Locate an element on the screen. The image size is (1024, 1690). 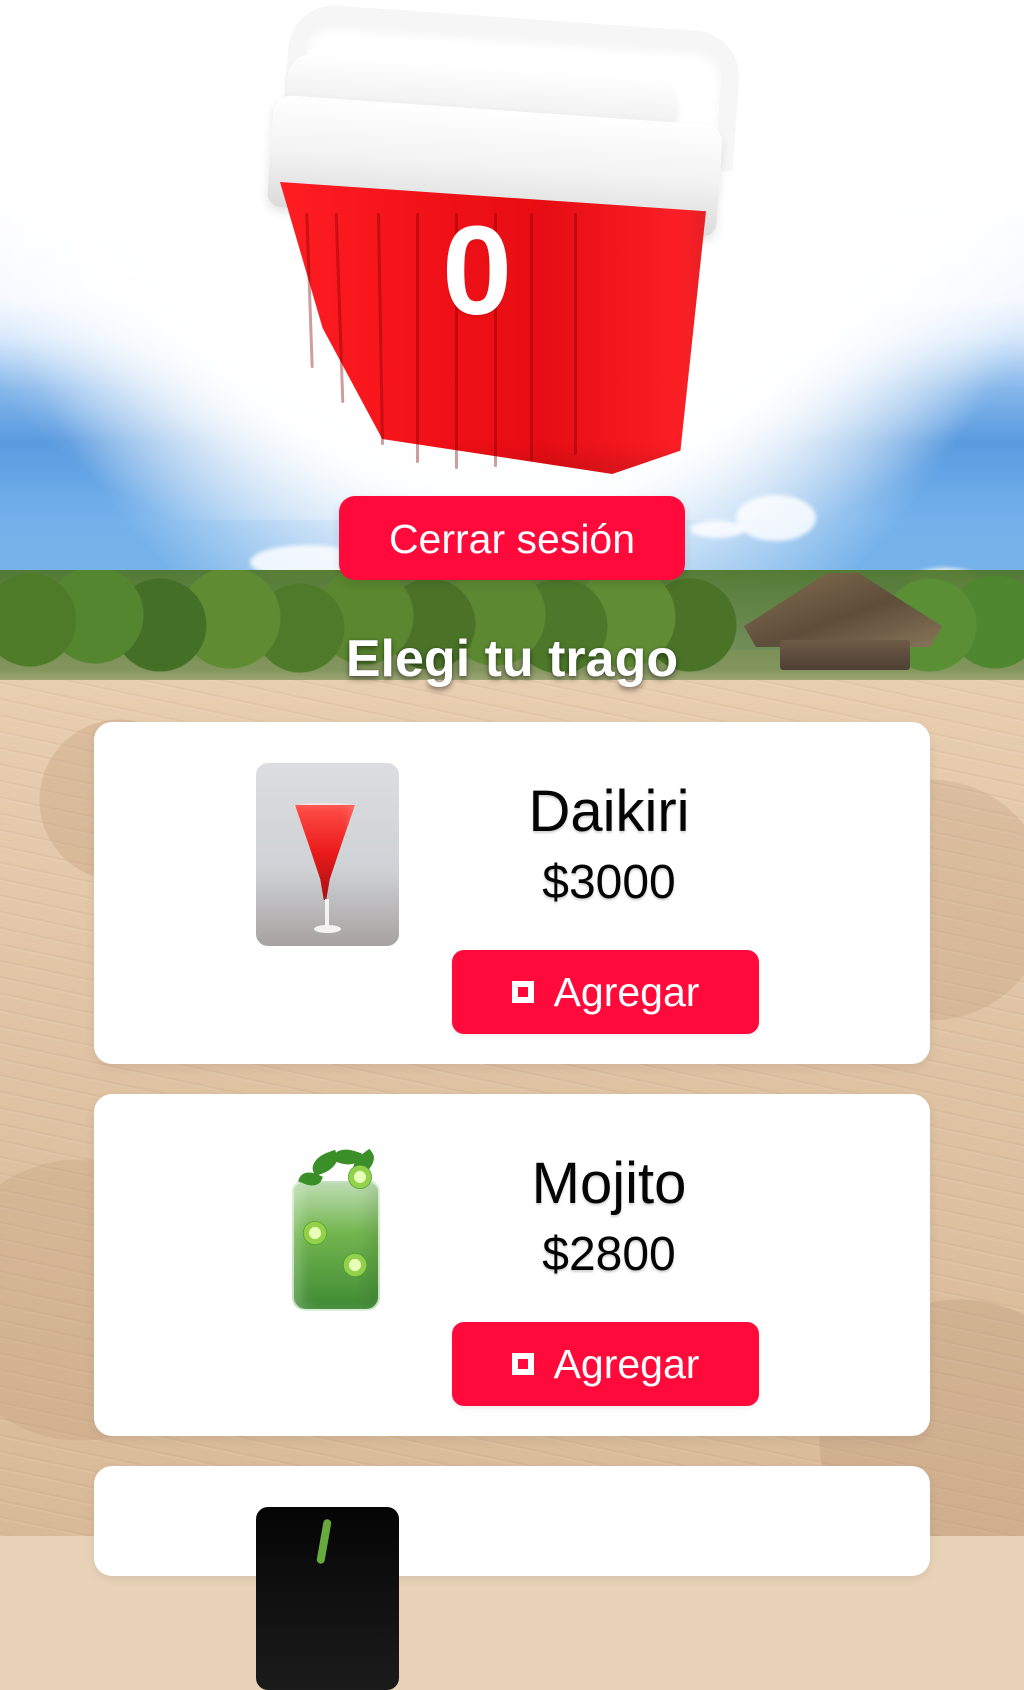
add-mojito-button: Agregar is located at coordinates (605, 1364).